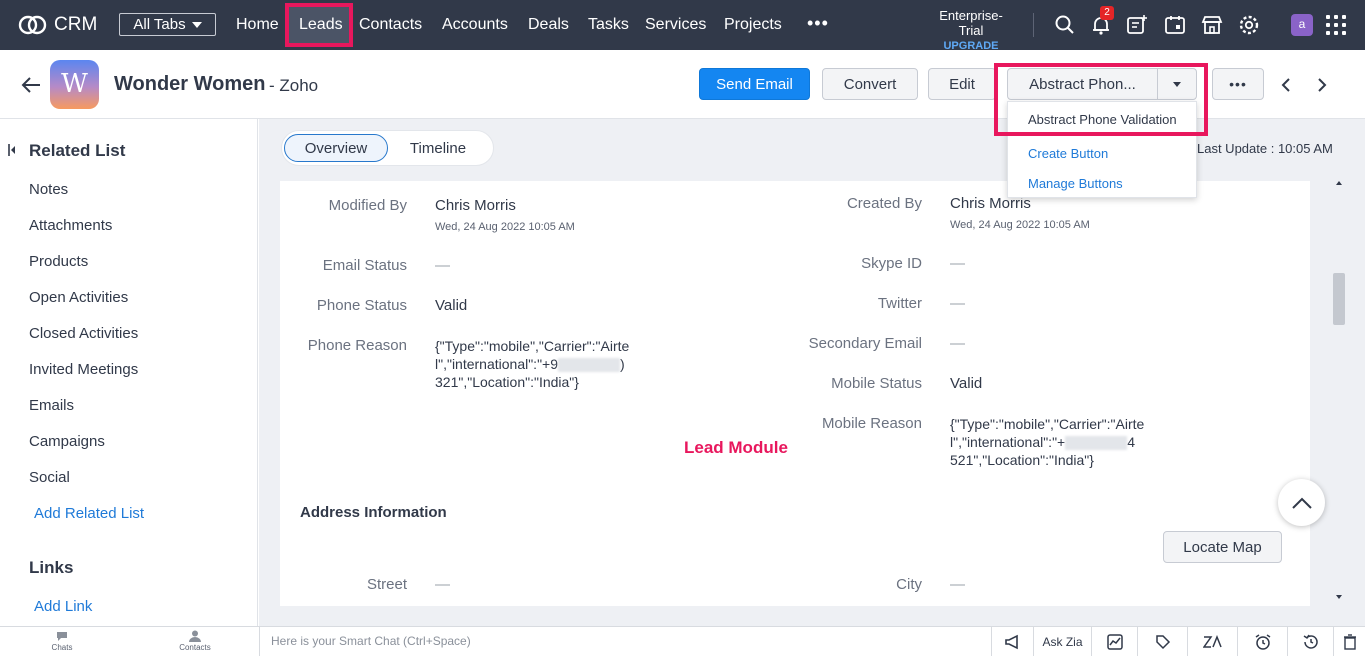  Describe the element at coordinates (1022, 460) in the screenshot. I see `mobile-reason-line-3: 521","Location":"India"}` at that location.